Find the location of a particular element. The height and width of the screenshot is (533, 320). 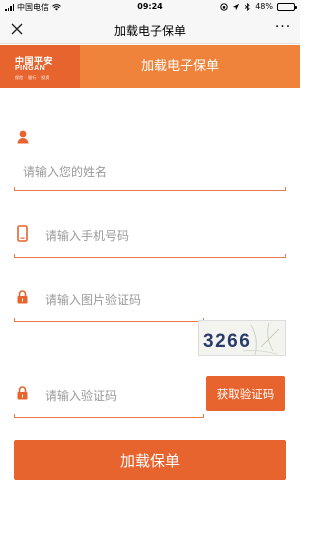

sms-code-input is located at coordinates (122, 396).